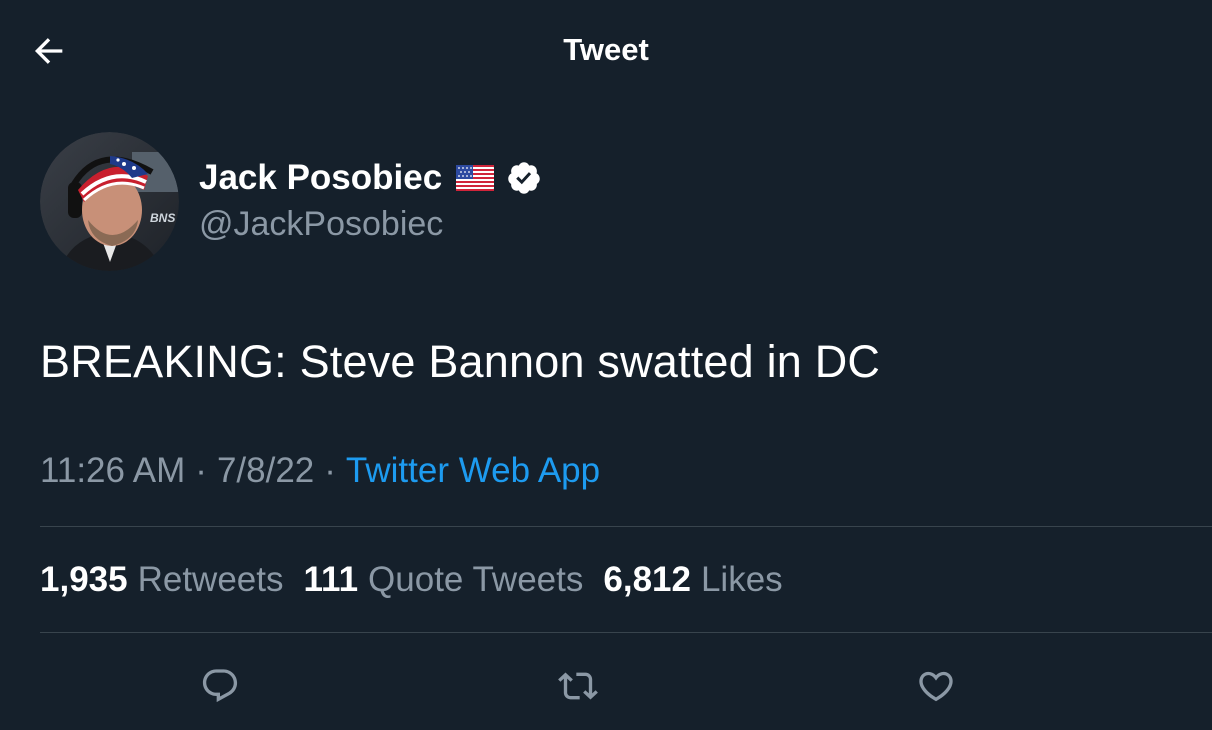 This screenshot has height=730, width=1212. Describe the element at coordinates (475, 178) in the screenshot. I see `us-flag-icon` at that location.